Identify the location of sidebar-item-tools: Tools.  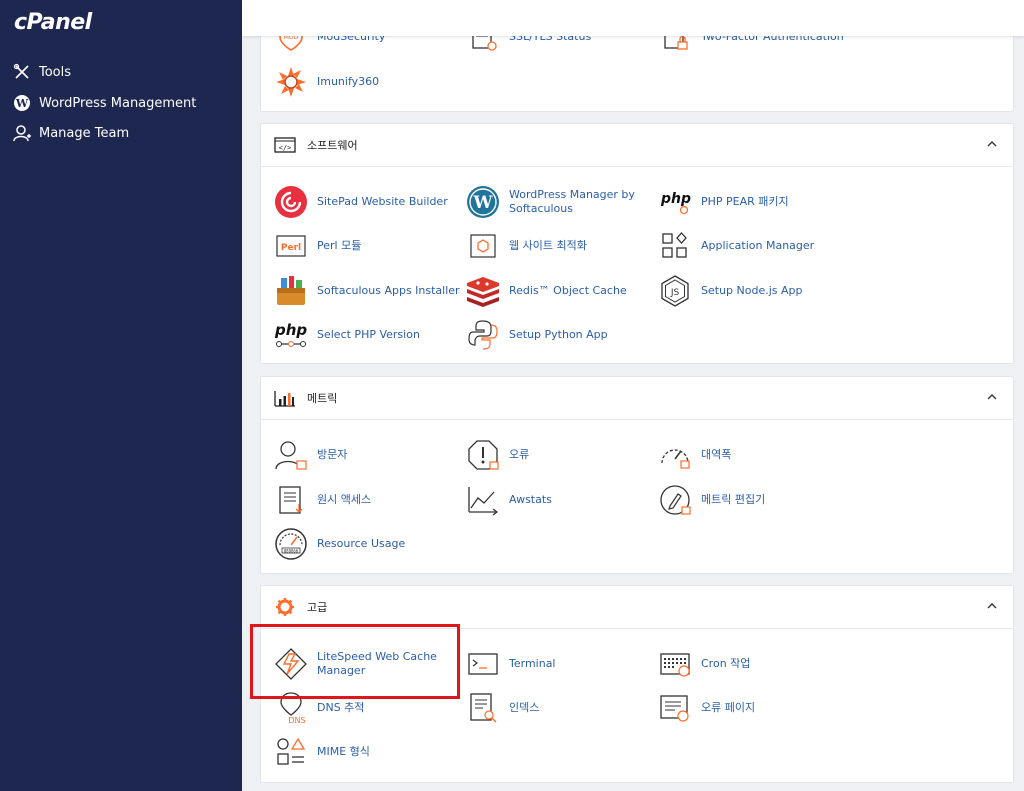
(41, 72).